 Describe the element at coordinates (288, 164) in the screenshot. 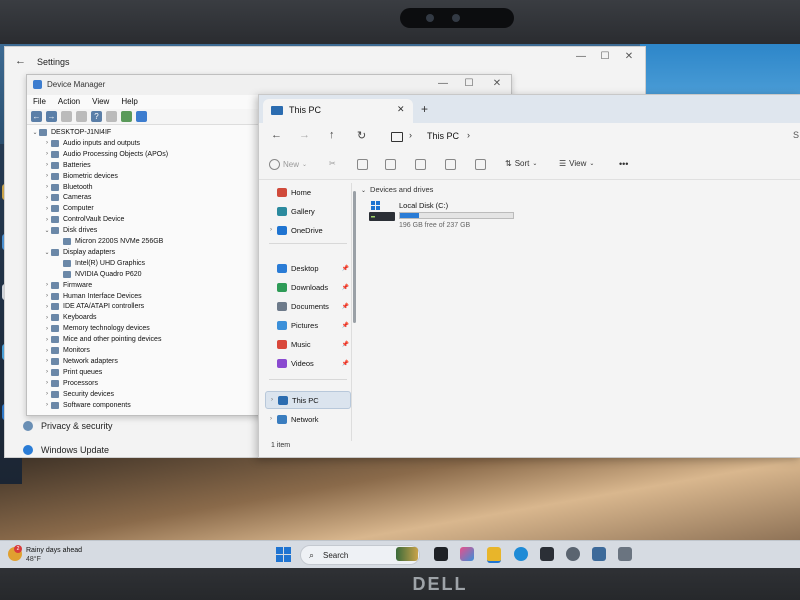

I see `new-button: New ⌄` at that location.